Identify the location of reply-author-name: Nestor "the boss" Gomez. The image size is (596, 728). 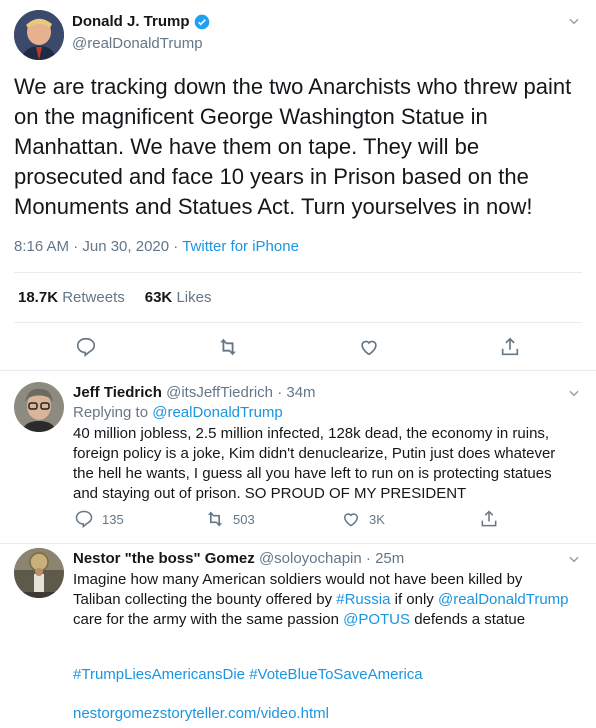
(164, 558).